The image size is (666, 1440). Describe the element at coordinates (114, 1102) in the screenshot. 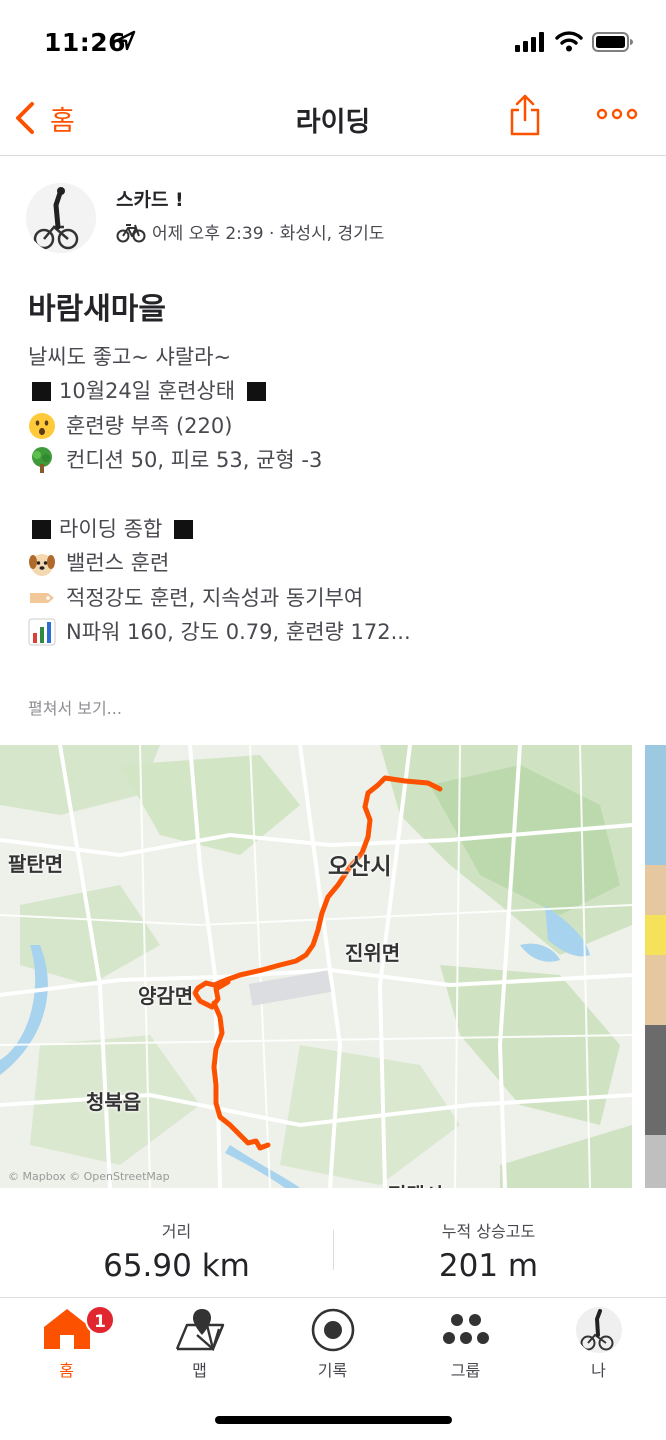

I see `map-label-cheongbuk: 청북읍` at that location.